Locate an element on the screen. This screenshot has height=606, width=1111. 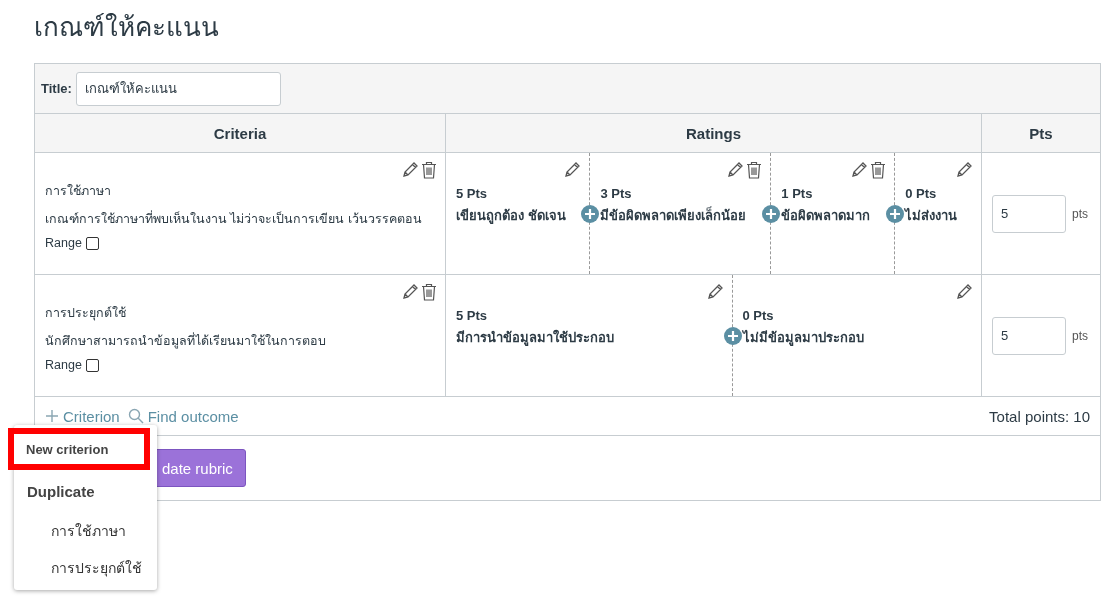
rating-description: เขียนถูกต้อง ชัดเจน is located at coordinates (511, 216).